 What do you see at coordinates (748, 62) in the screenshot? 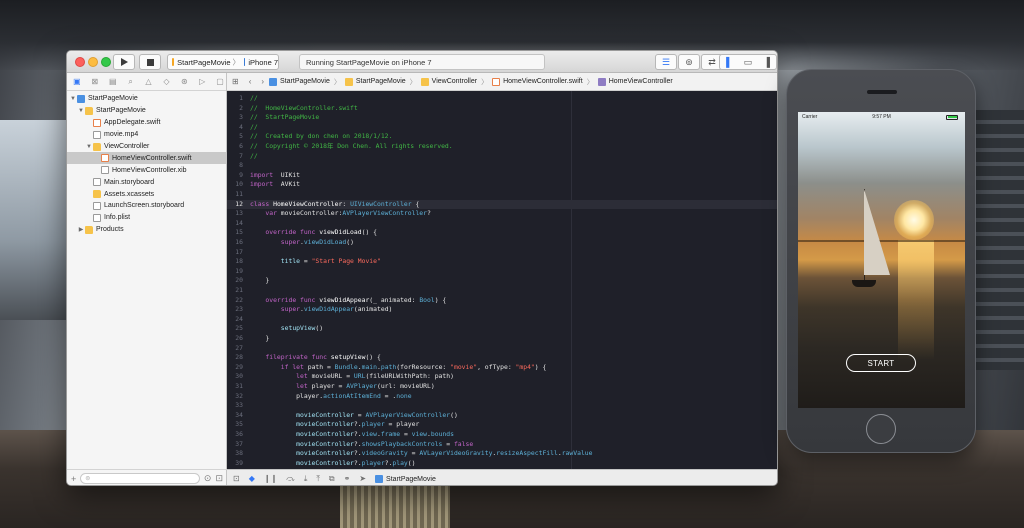
I see `debug-toggle-icon: ▭` at bounding box center [748, 62].